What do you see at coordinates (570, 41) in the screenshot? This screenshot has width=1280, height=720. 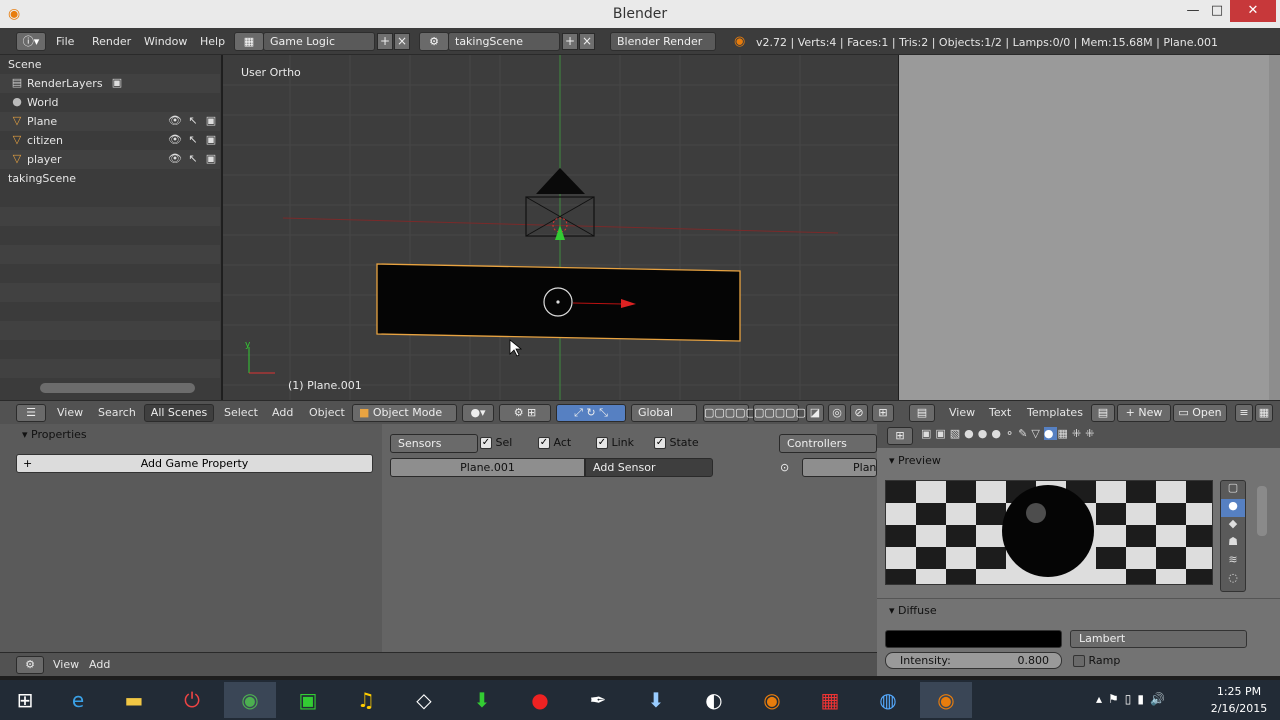 I see `add-scene-icon: +` at bounding box center [570, 41].